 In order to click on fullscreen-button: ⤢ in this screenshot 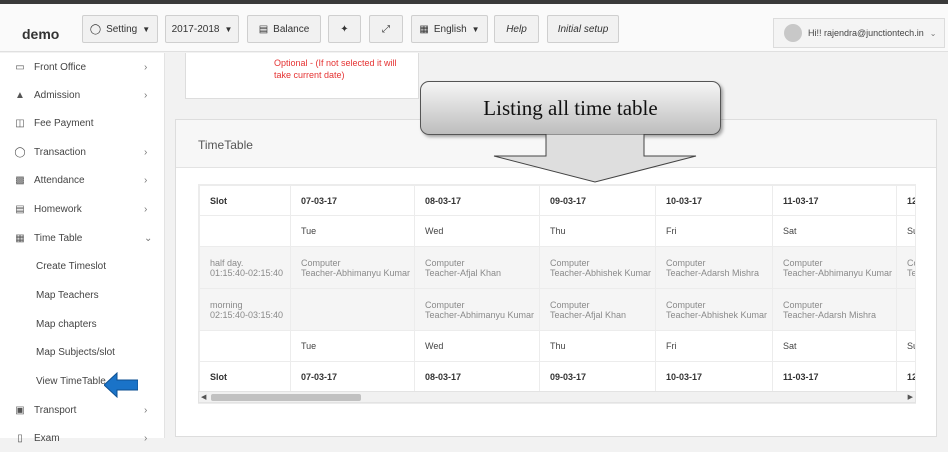, I will do `click(386, 29)`.